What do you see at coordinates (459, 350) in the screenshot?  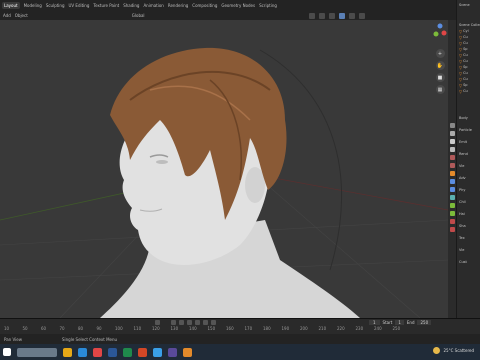 I see `weather-text: 25°C Scattered` at bounding box center [459, 350].